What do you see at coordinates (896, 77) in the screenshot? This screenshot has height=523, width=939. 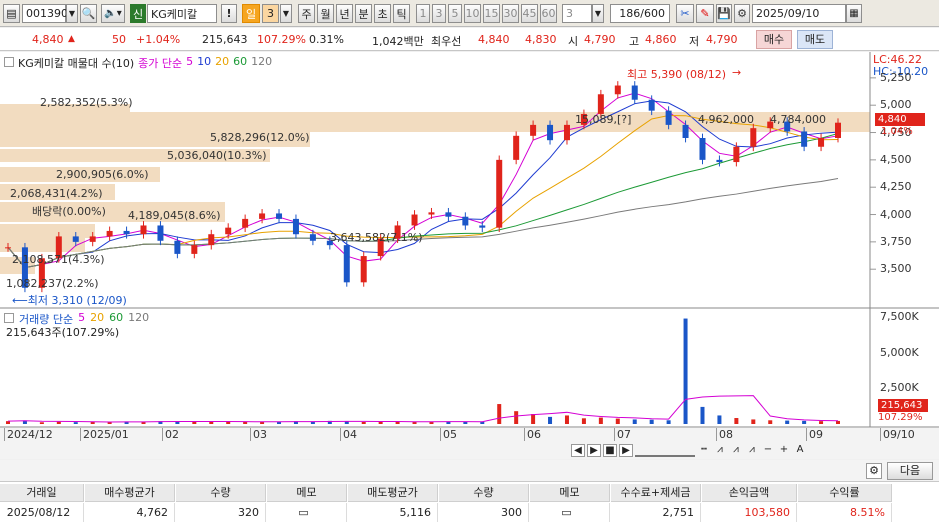 I see `y-tick-label: 5,250` at bounding box center [896, 77].